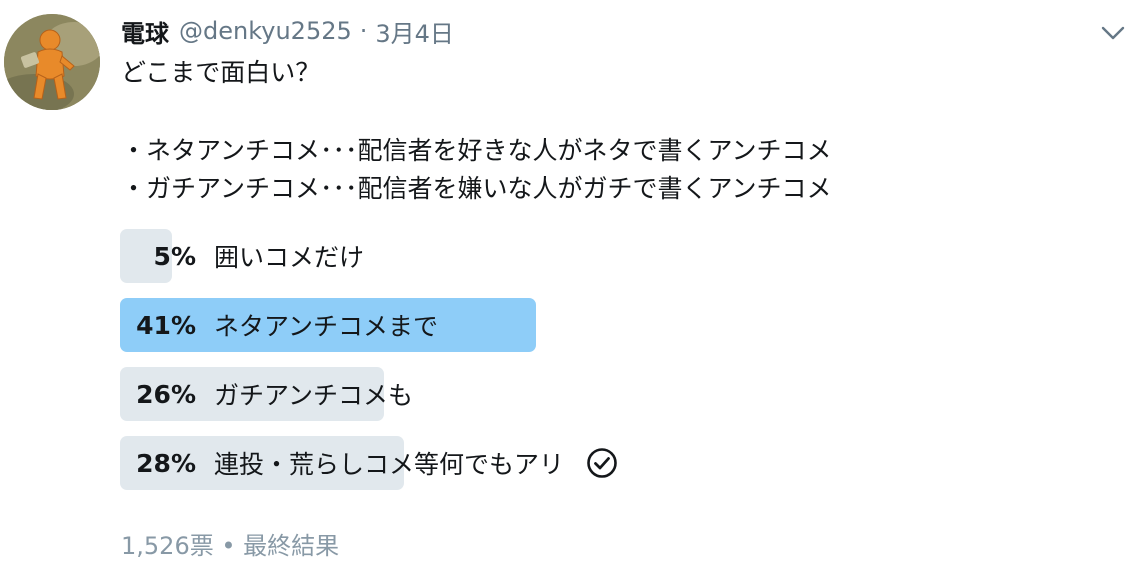 The image size is (1130, 568). I want to click on poll-option: 5% 囲いコメだけ, so click(600, 256).